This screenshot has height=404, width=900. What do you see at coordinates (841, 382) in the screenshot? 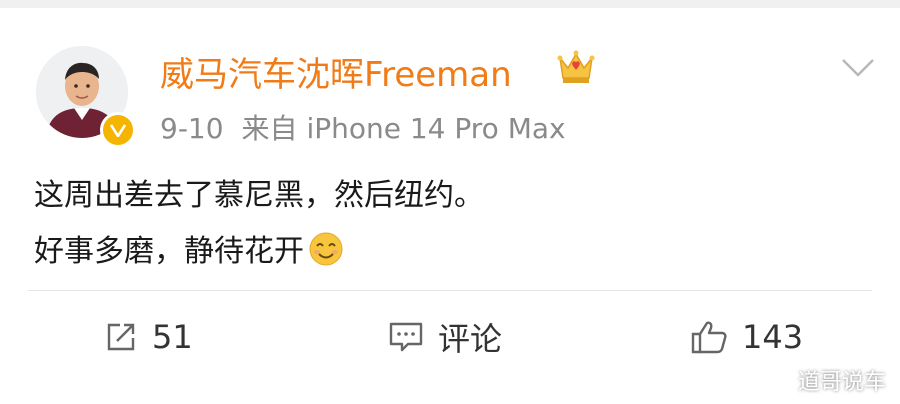
I see `watermark-text: 道哥说车` at bounding box center [841, 382].